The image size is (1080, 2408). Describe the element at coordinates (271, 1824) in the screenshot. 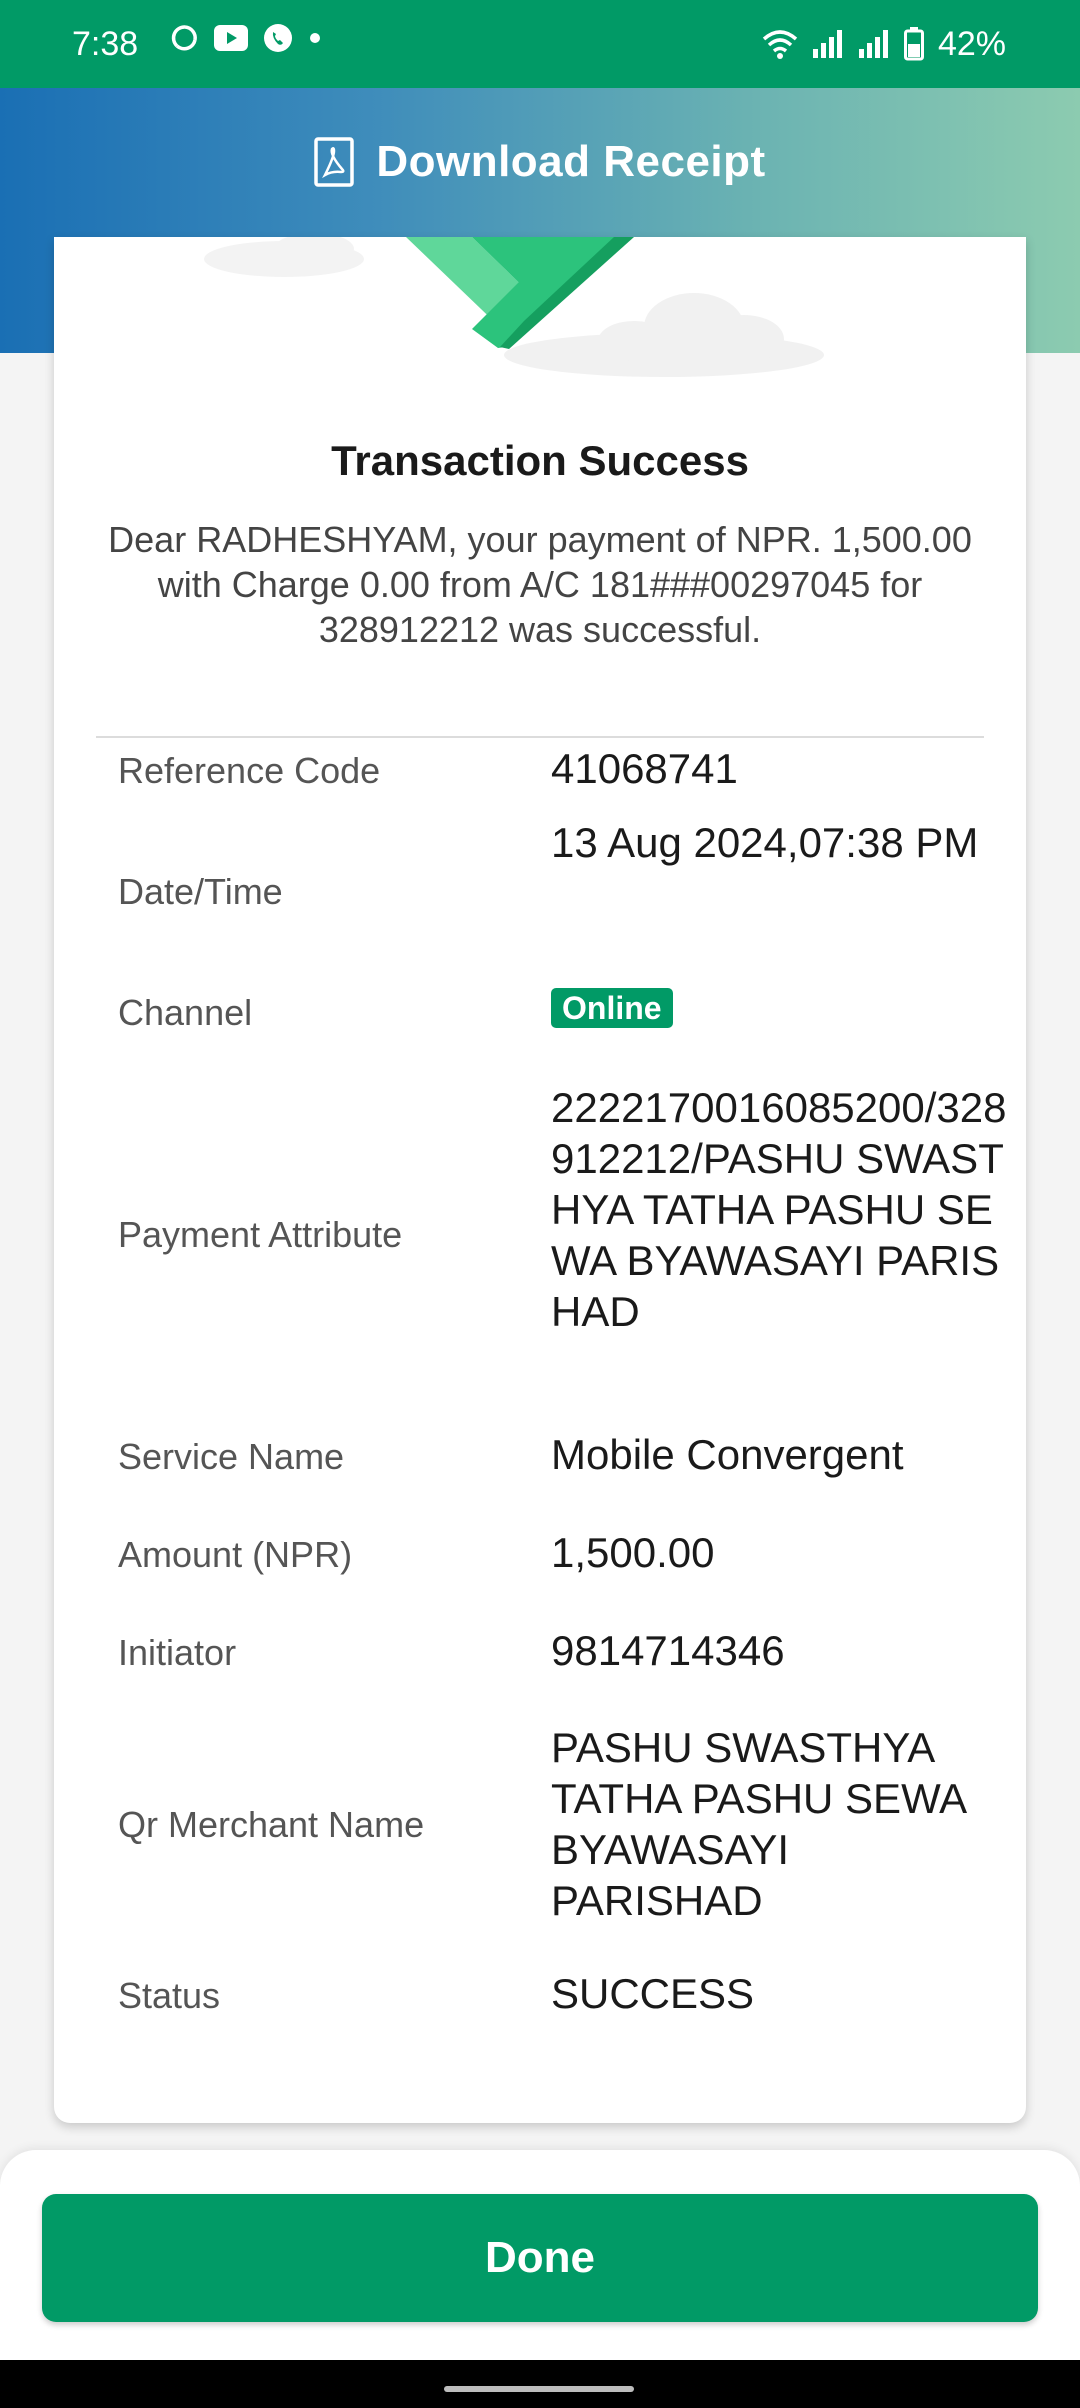

I see `detail-label: Qr Merchant Name` at that location.